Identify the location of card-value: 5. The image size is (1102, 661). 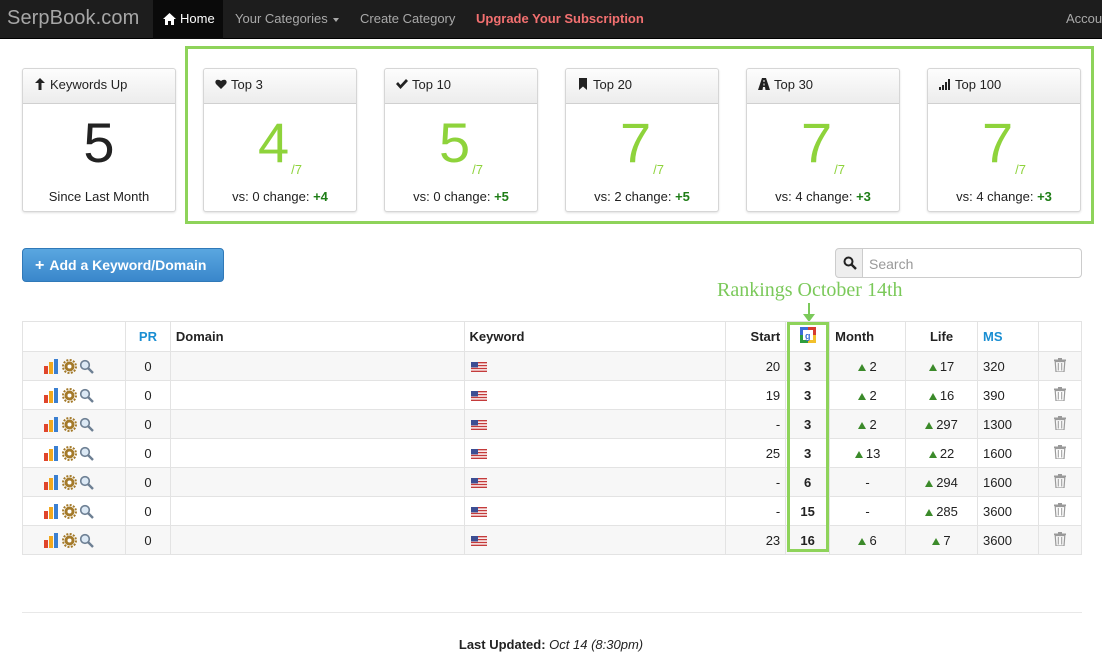
(99, 142).